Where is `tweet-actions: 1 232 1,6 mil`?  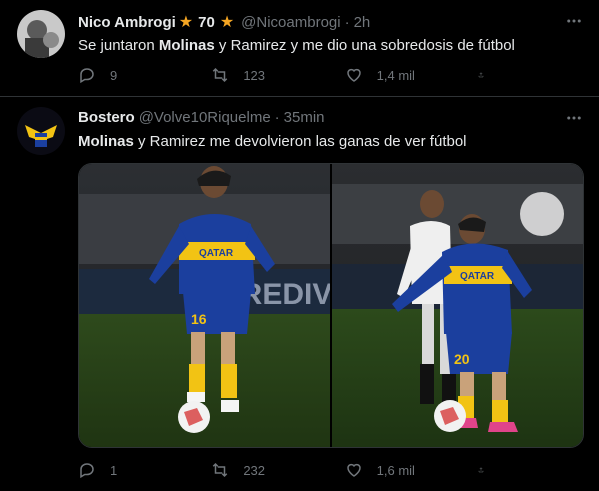 tweet-actions: 1 232 1,6 mil is located at coordinates (288, 470).